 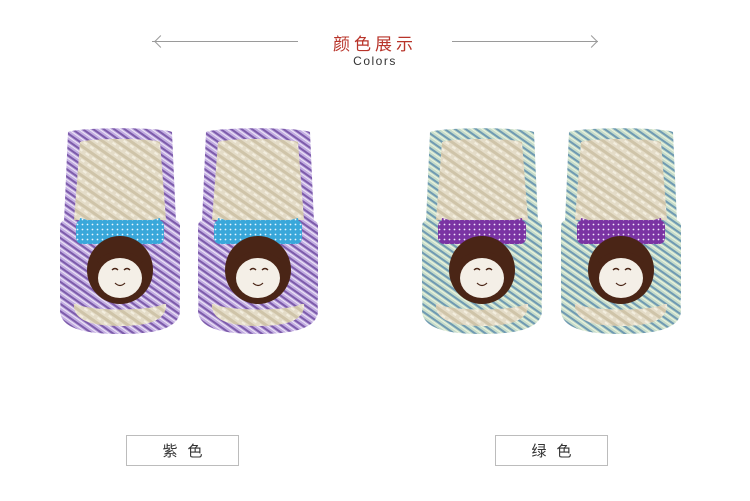 I want to click on green-slipper-right, so click(x=621, y=231).